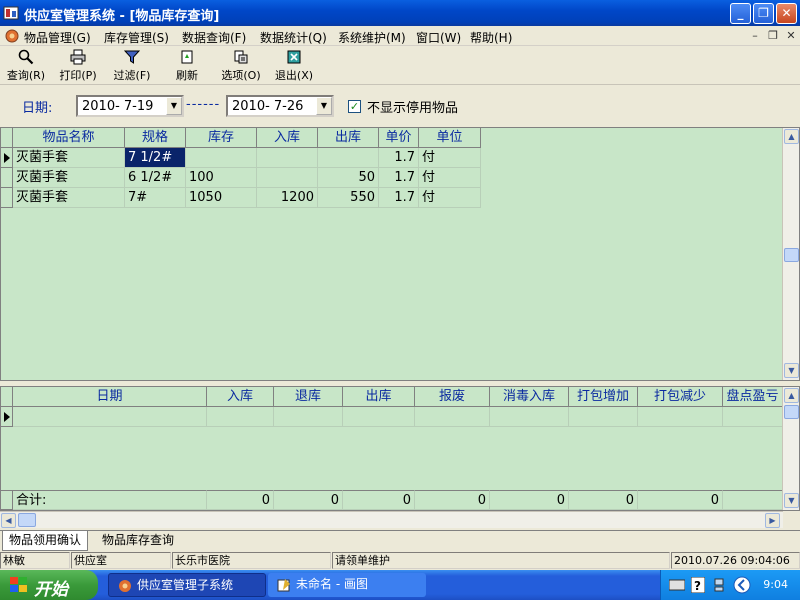  I want to click on column-header: 打包增加, so click(603, 397).